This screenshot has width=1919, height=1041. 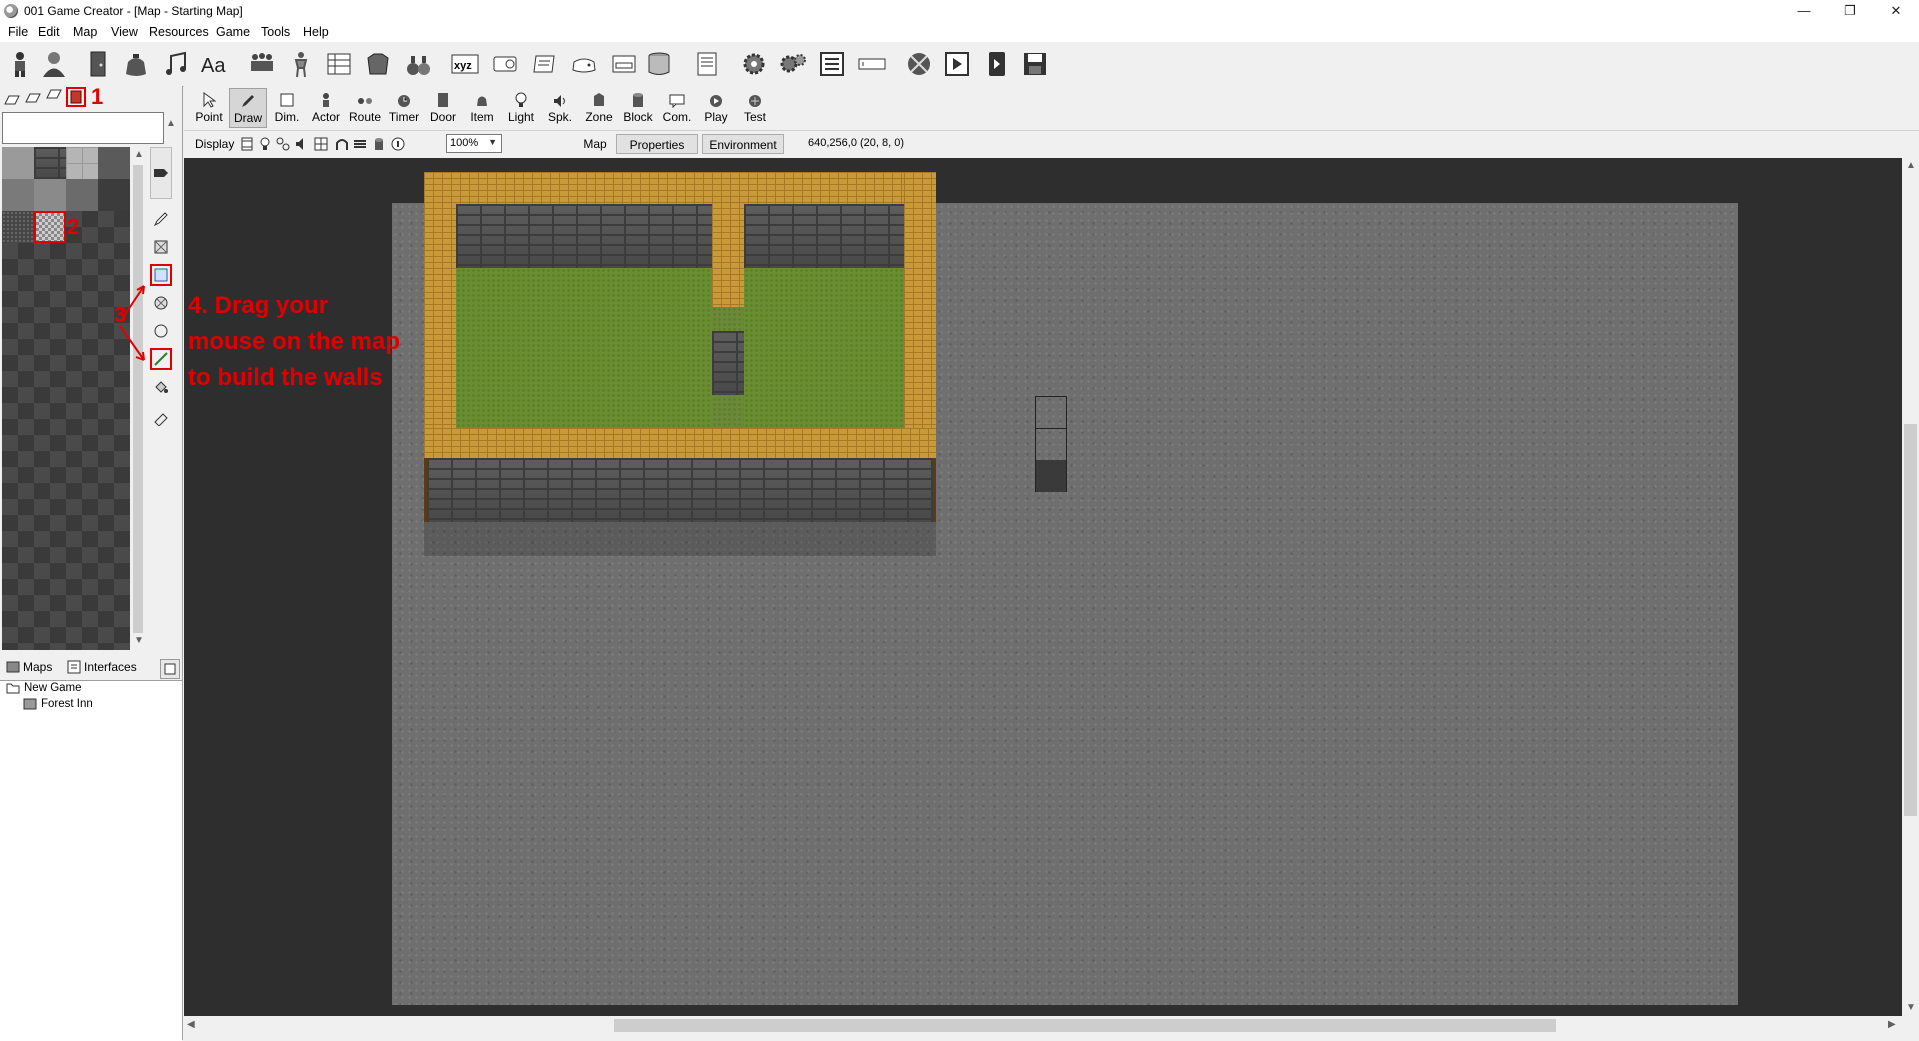 What do you see at coordinates (247, 144) in the screenshot?
I see `film-icon` at bounding box center [247, 144].